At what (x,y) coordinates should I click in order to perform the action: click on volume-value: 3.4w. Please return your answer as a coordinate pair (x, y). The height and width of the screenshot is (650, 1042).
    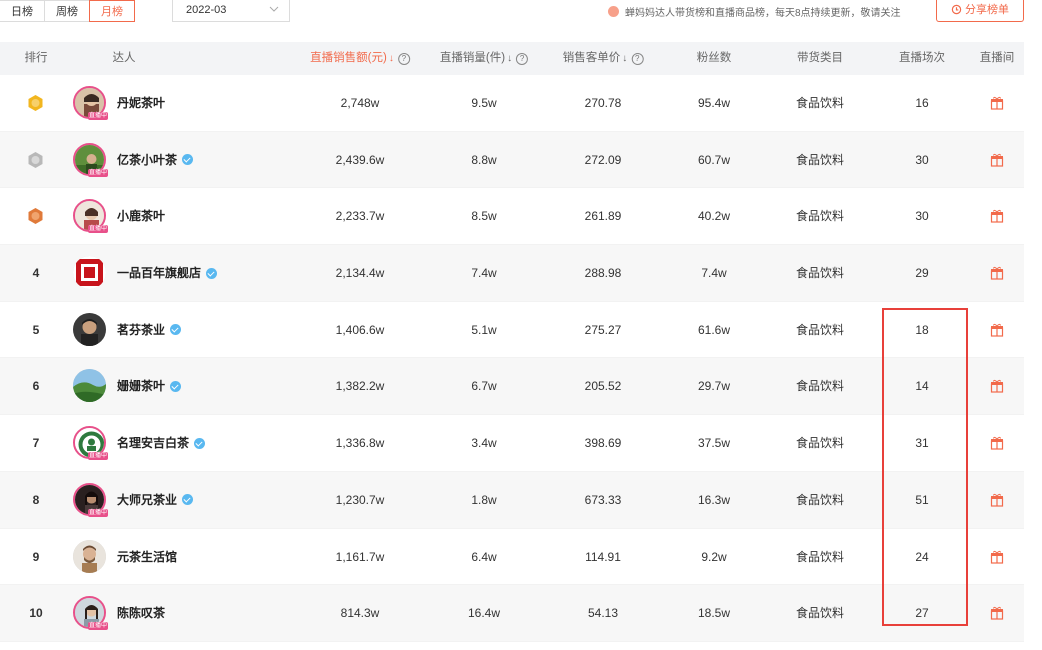
    Looking at the image, I should click on (484, 443).